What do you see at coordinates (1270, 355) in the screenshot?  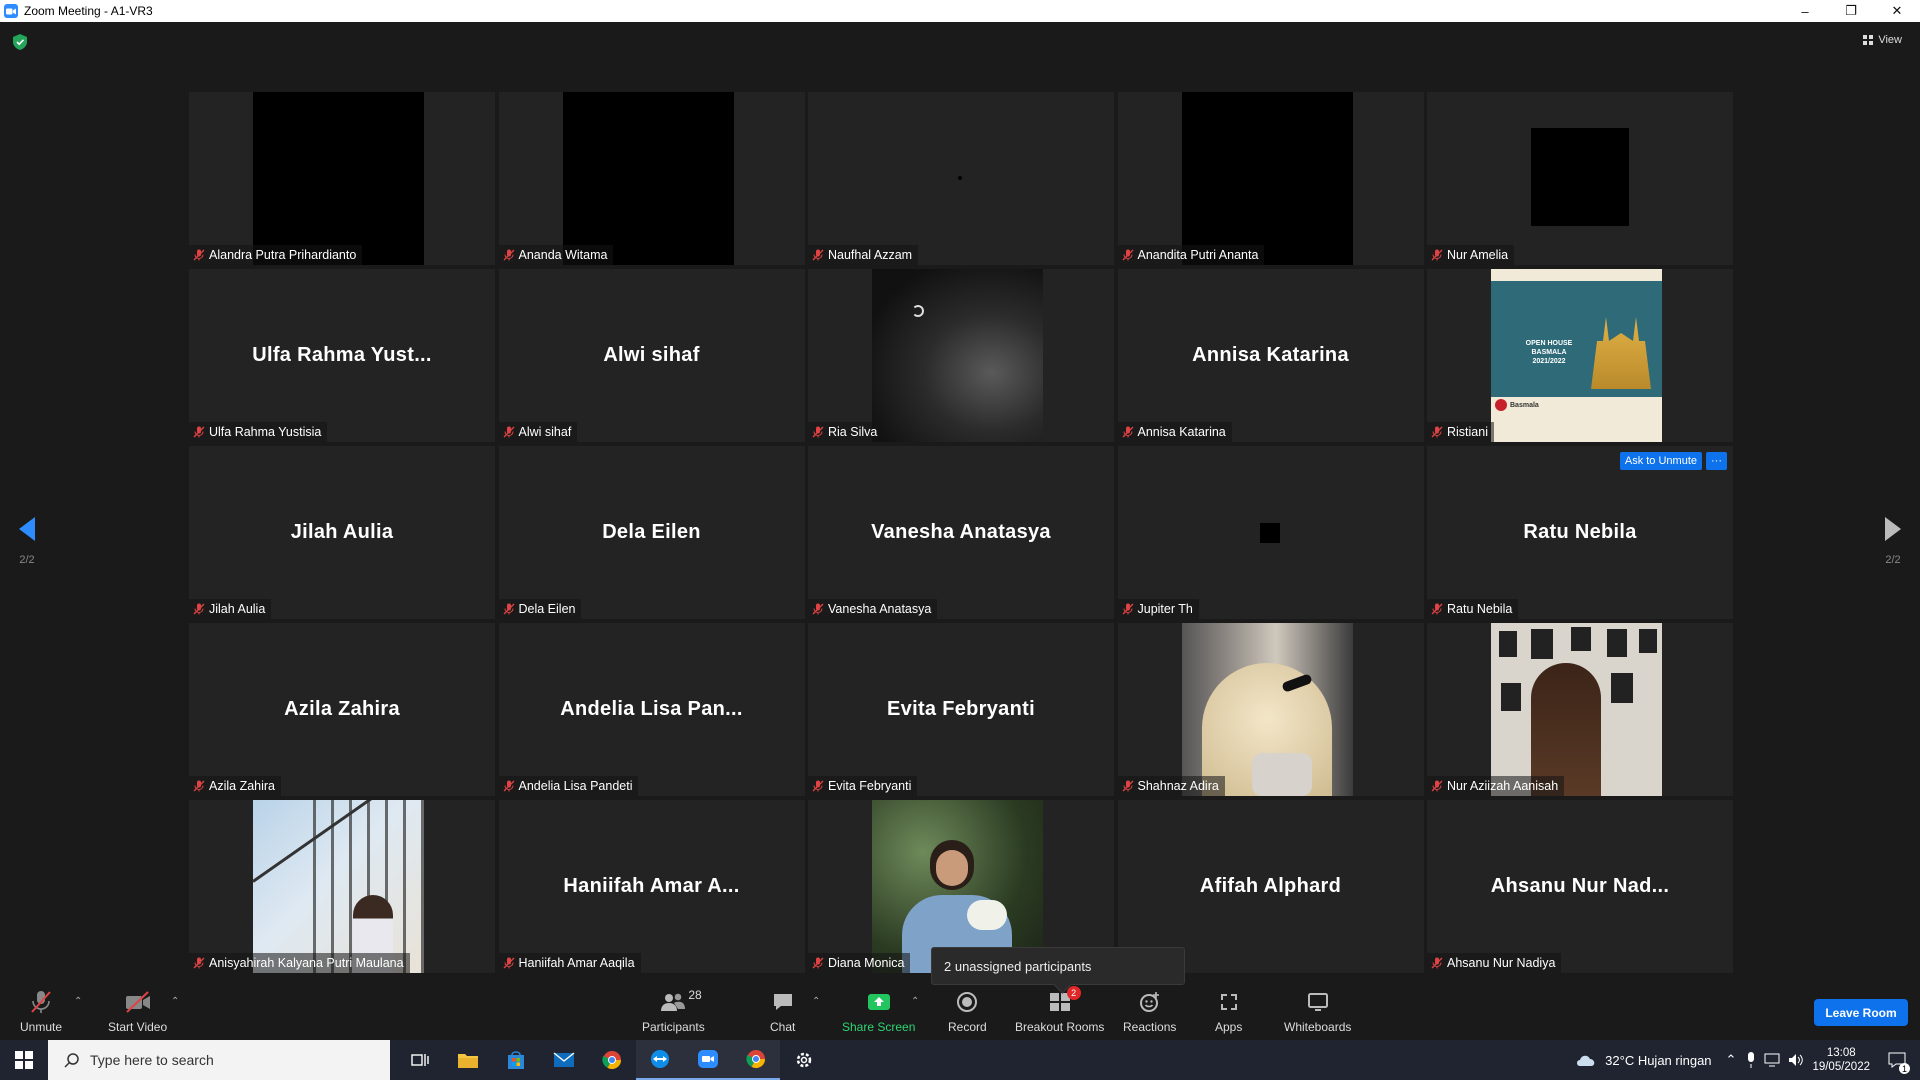 I see `participant-tile: Annisa Katarina Annisa Katarina` at bounding box center [1270, 355].